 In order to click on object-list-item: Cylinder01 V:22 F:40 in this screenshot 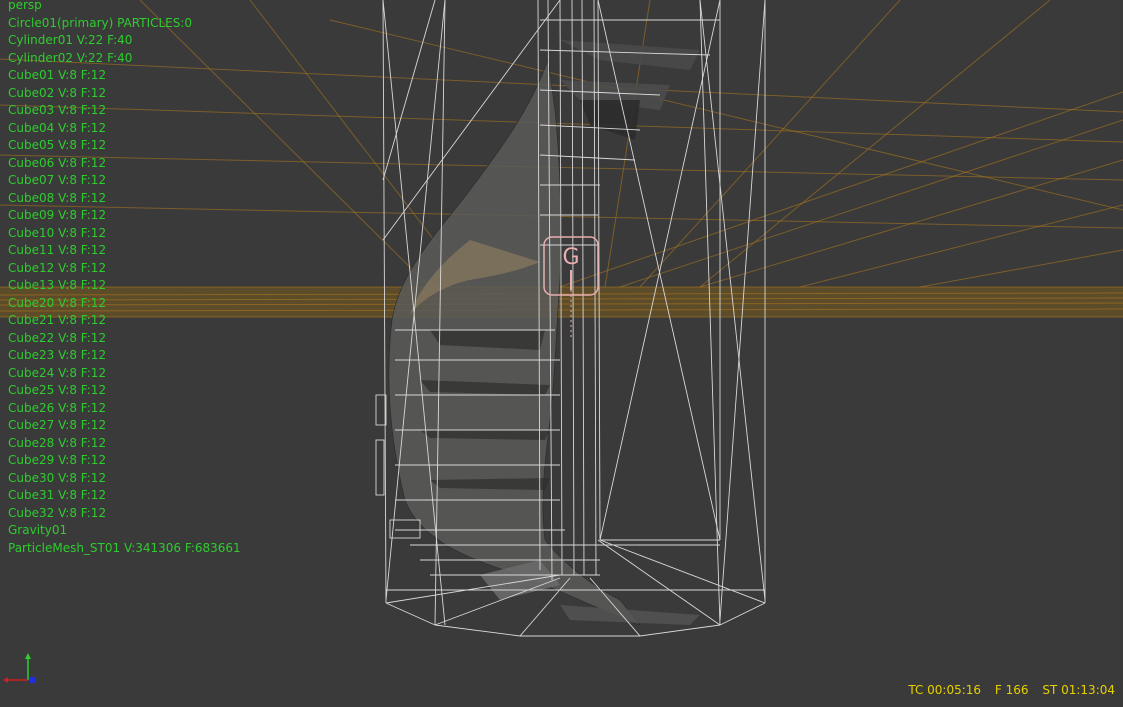, I will do `click(70, 40)`.